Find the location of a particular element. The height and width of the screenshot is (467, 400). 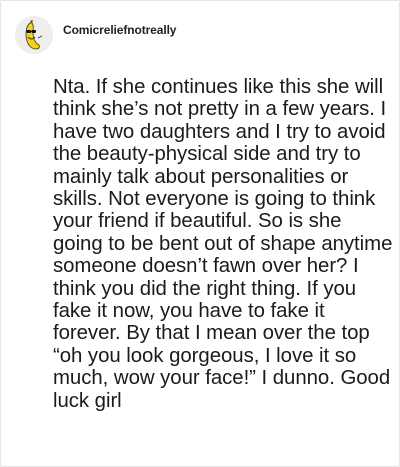

username: Comicreliefnotreally is located at coordinates (119, 30).